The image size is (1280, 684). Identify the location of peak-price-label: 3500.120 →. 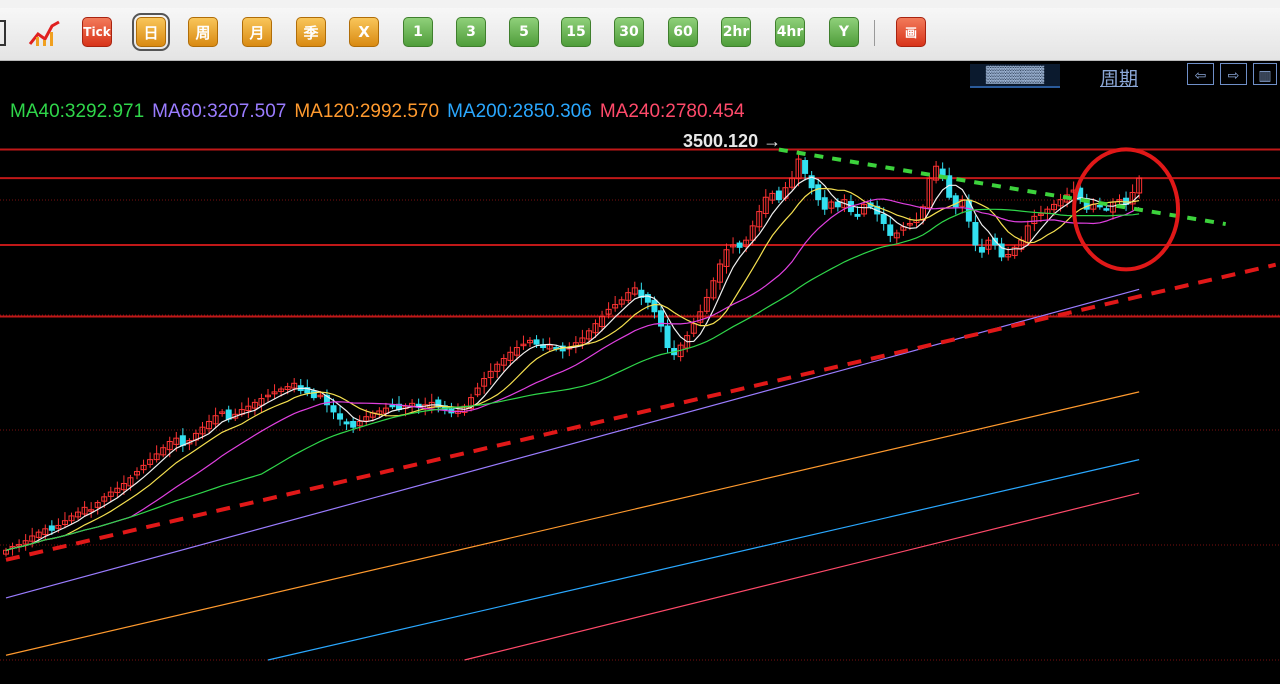
(732, 141).